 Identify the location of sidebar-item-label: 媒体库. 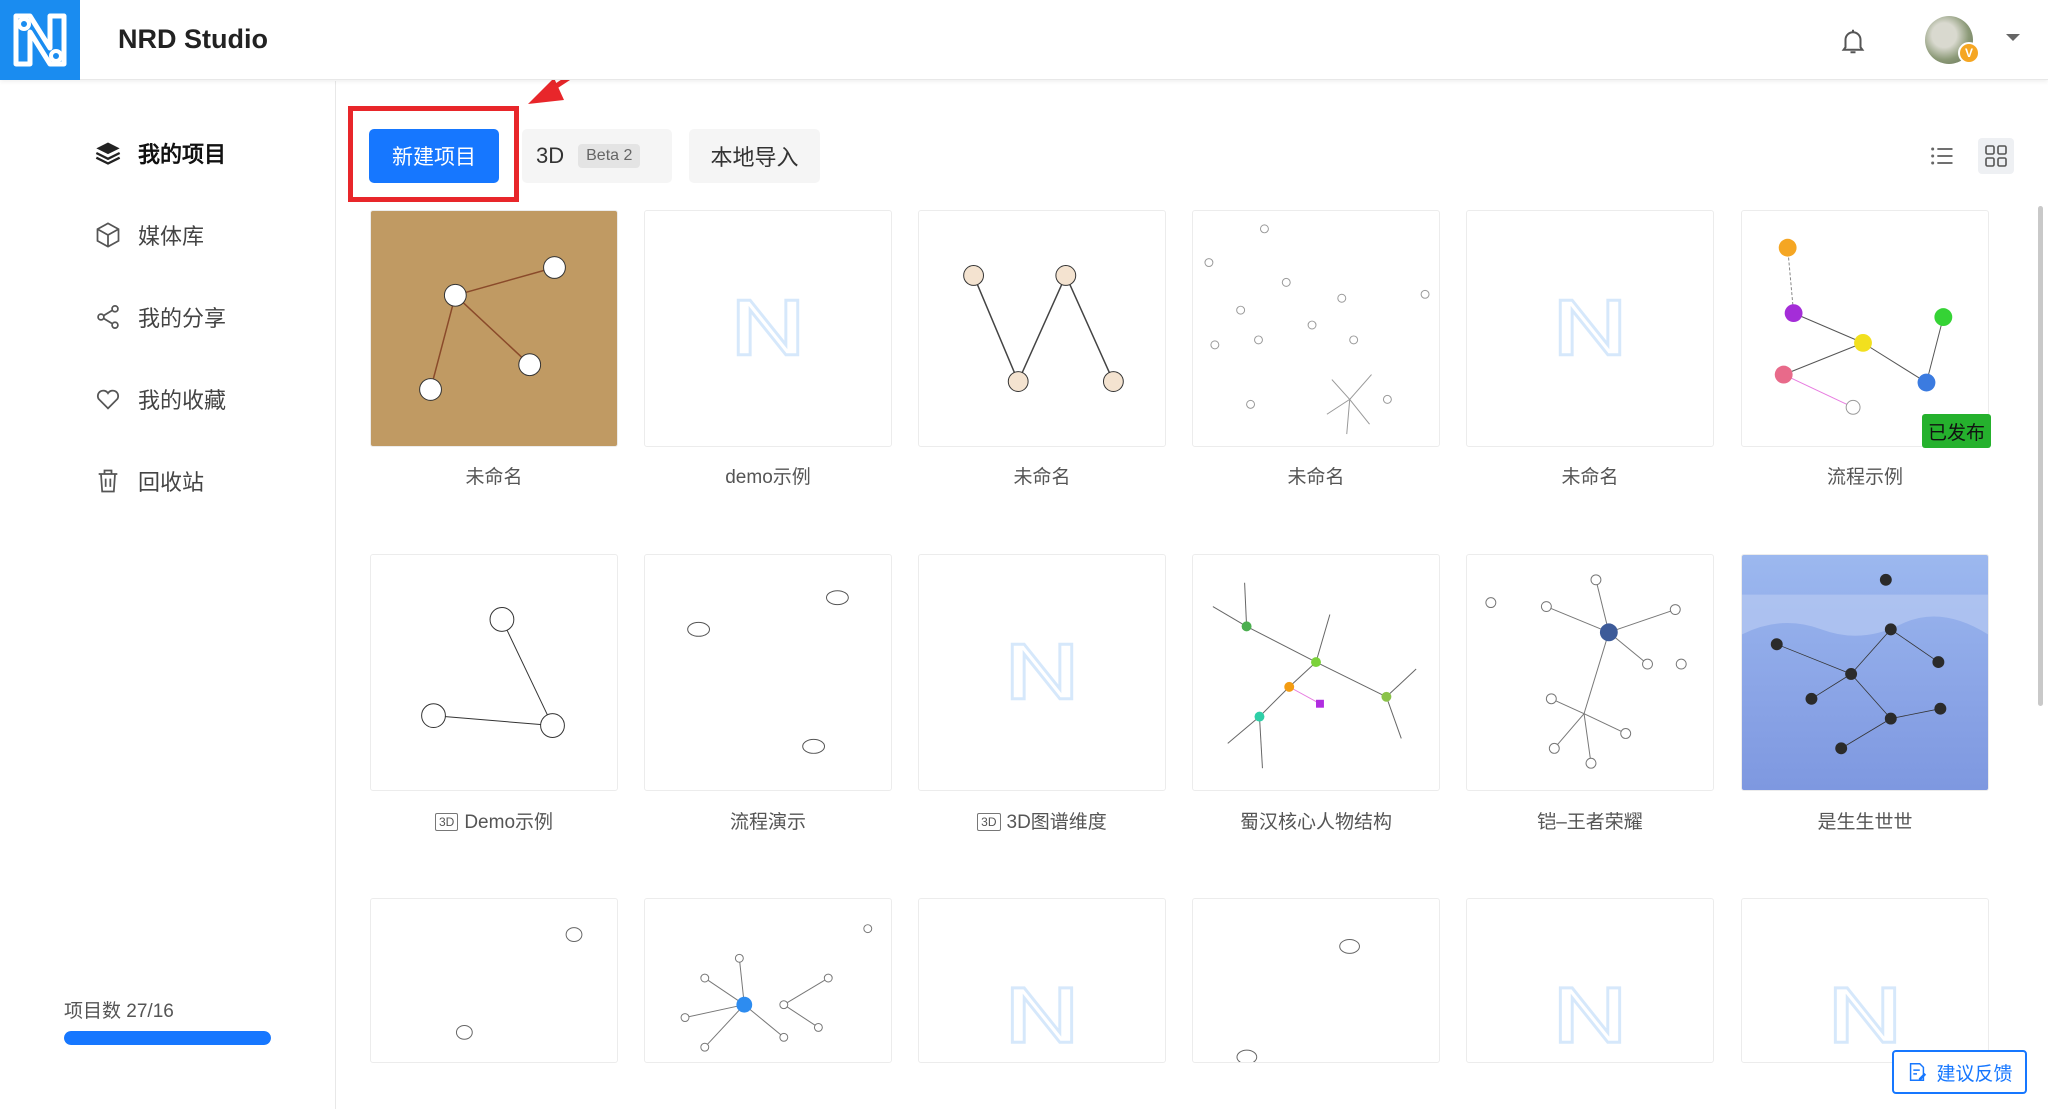
(171, 236).